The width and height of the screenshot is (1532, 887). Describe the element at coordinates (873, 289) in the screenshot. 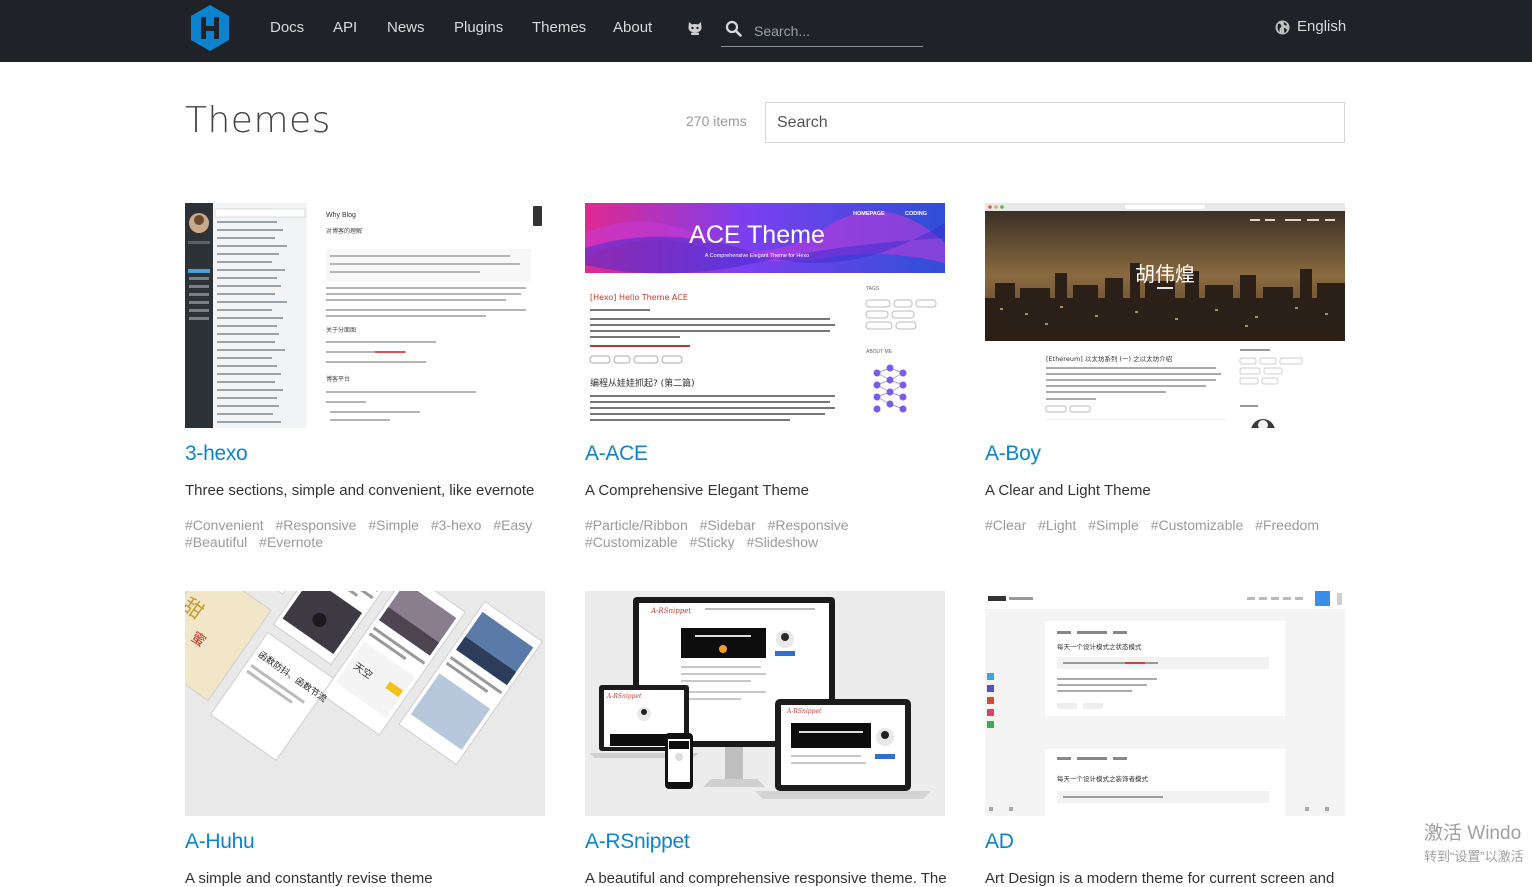

I see `ace-sidebar-tags: TAGS` at that location.